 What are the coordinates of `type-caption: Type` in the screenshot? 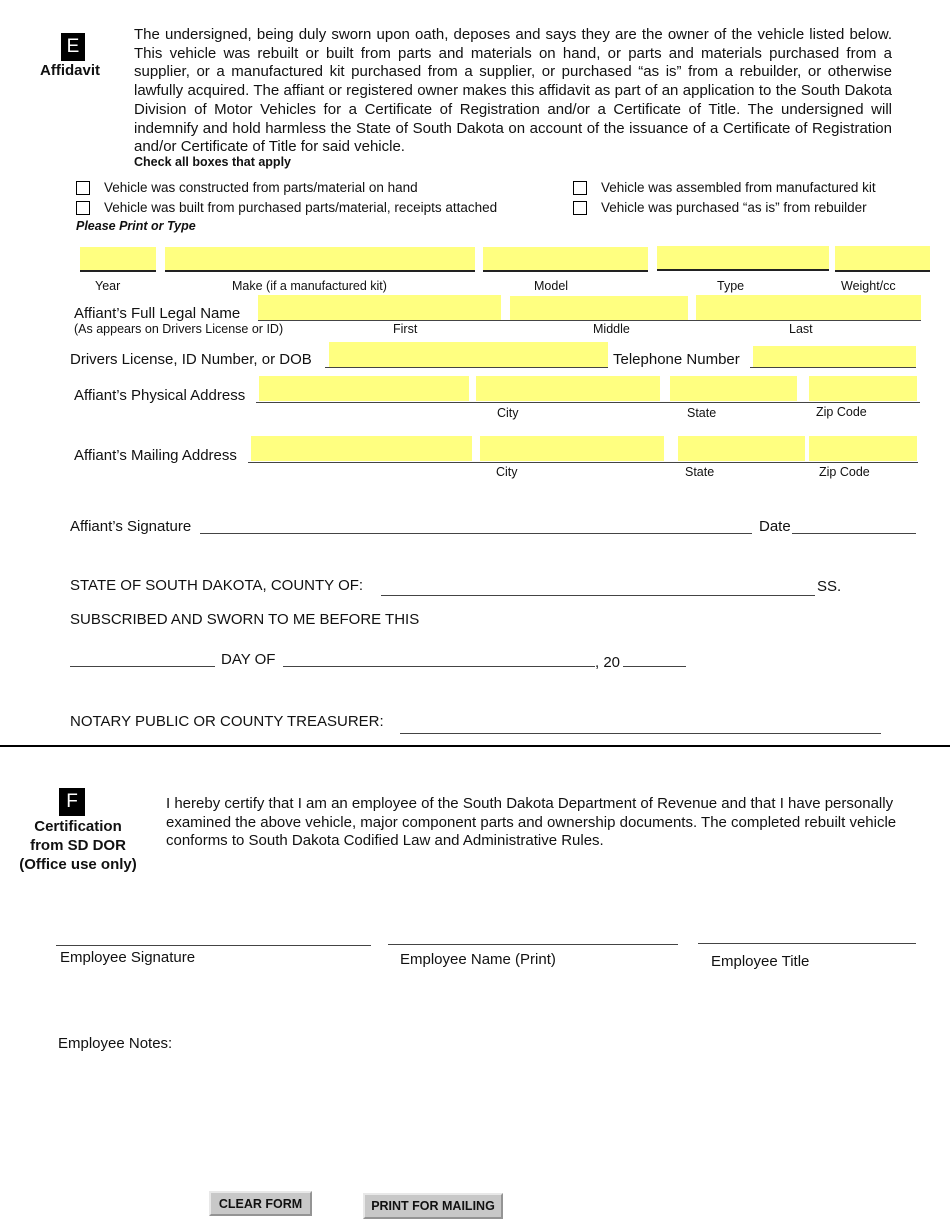 It's located at (731, 286).